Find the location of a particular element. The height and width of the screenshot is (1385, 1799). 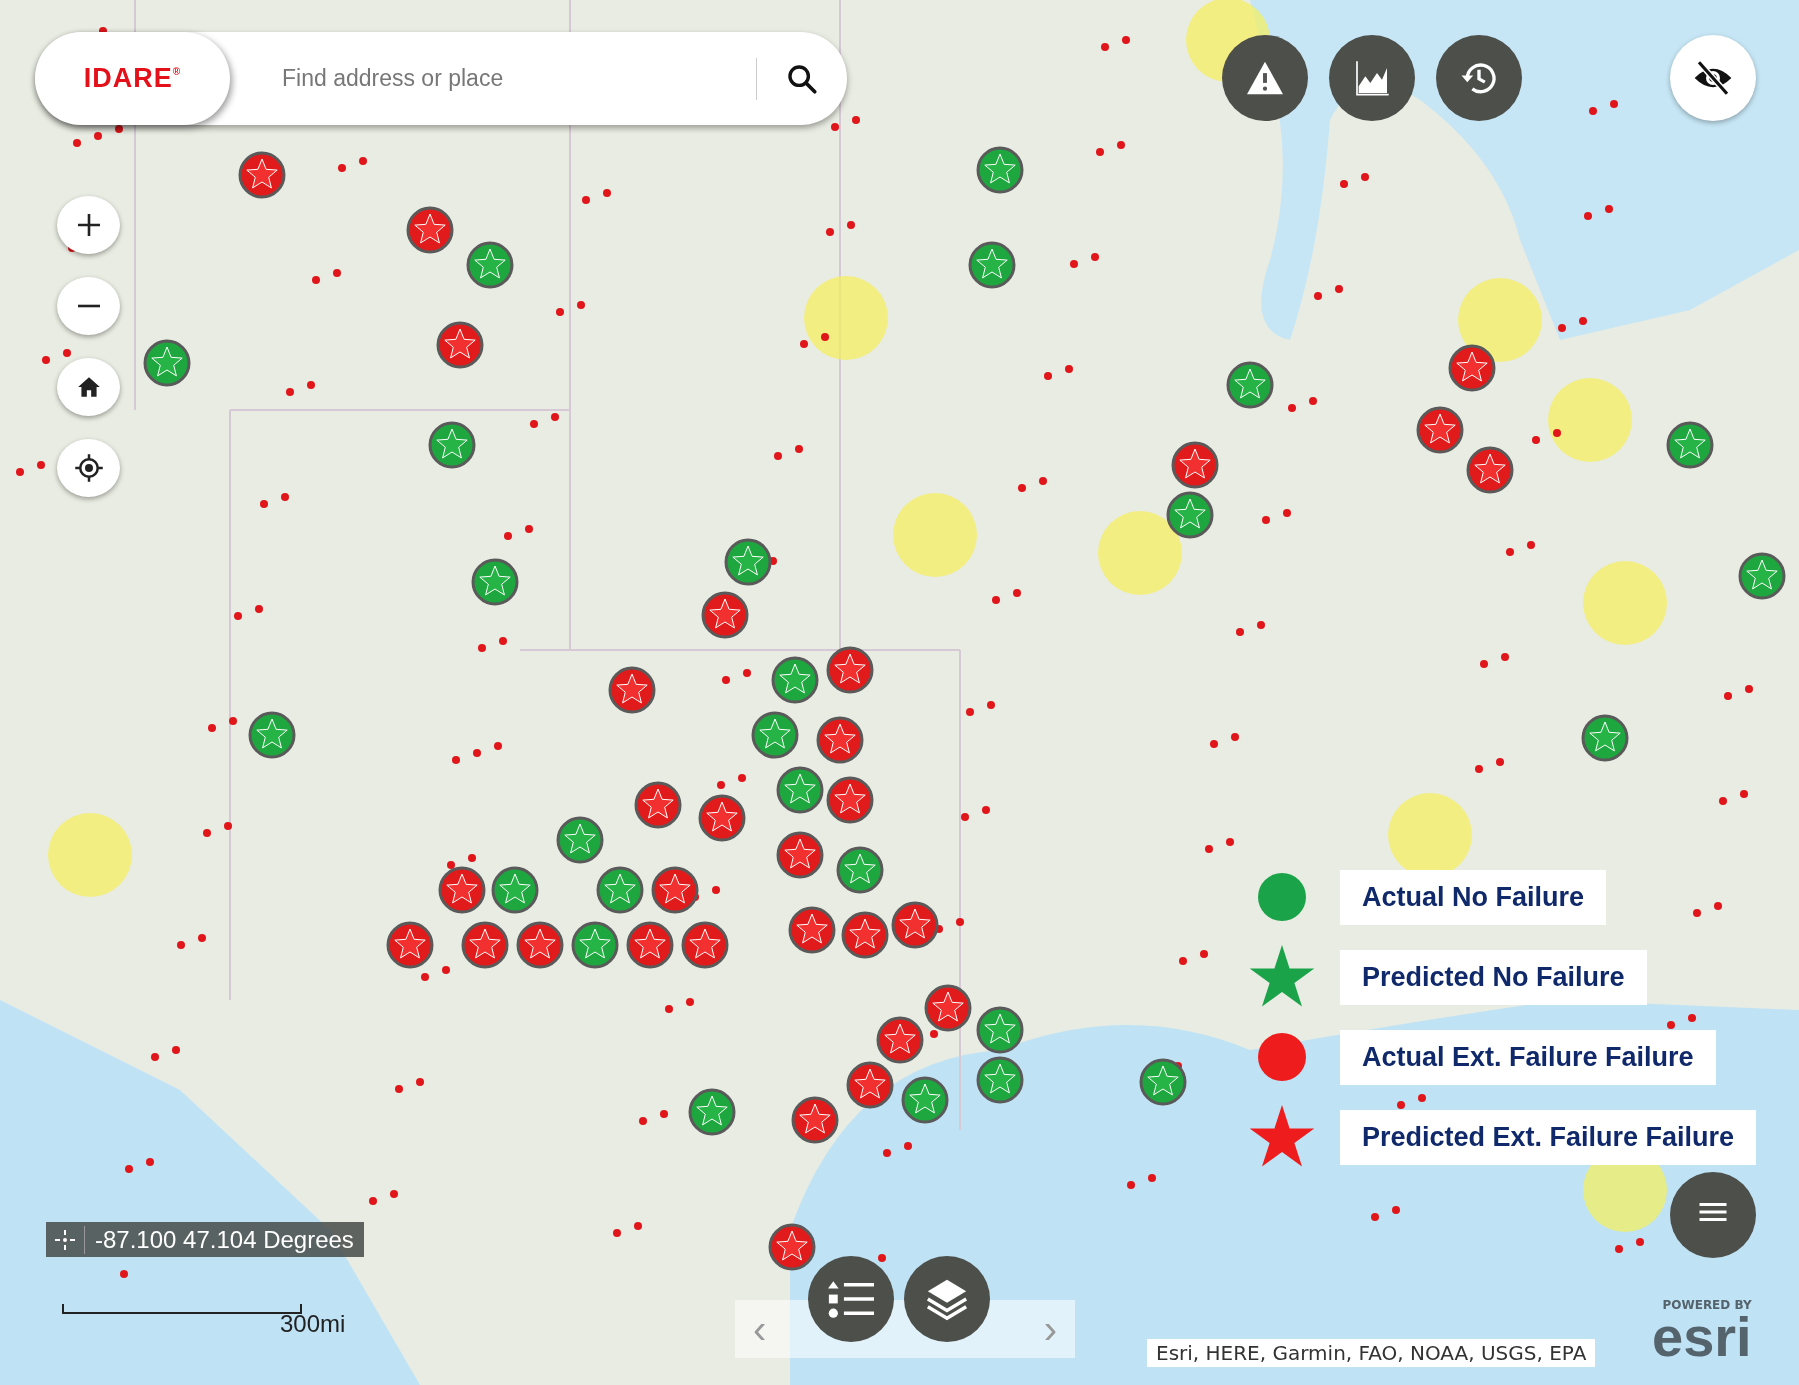

warning-icon is located at coordinates (1265, 78).